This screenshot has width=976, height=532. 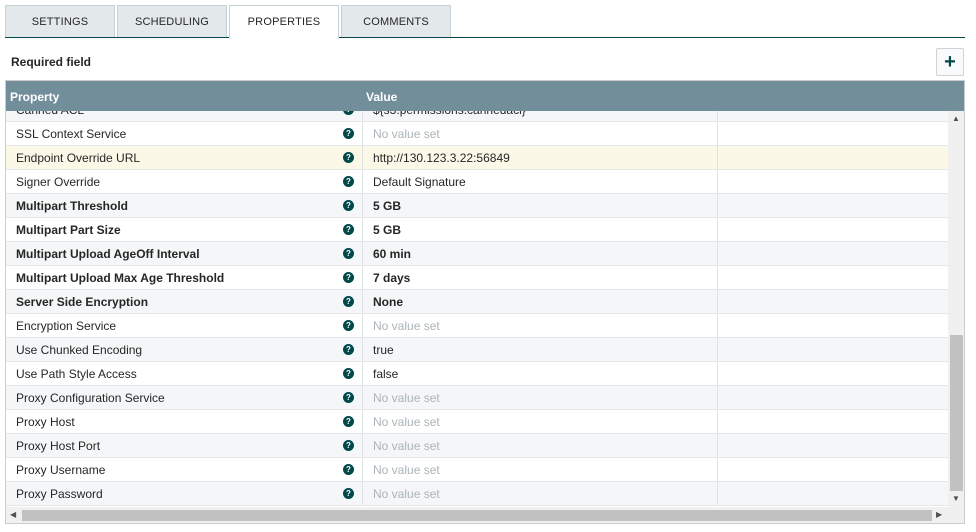 What do you see at coordinates (956, 413) in the screenshot?
I see `vertical-scroll-thumb` at bounding box center [956, 413].